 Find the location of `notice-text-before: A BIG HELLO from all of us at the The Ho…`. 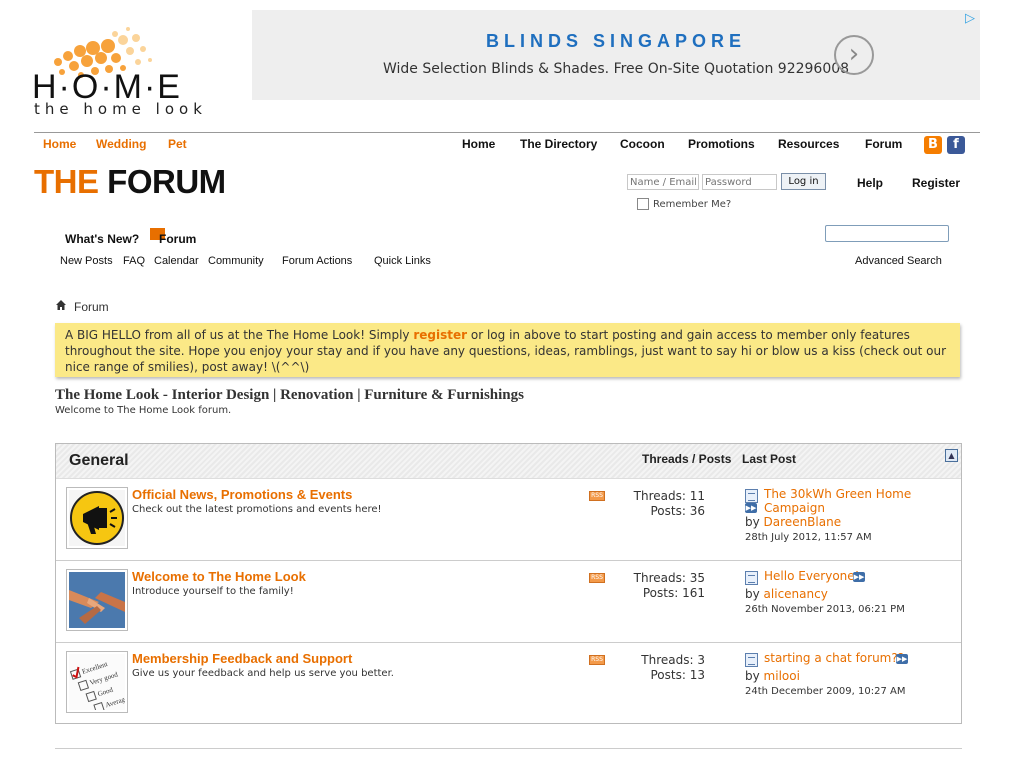

notice-text-before: A BIG HELLO from all of us at the The Ho… is located at coordinates (239, 335).